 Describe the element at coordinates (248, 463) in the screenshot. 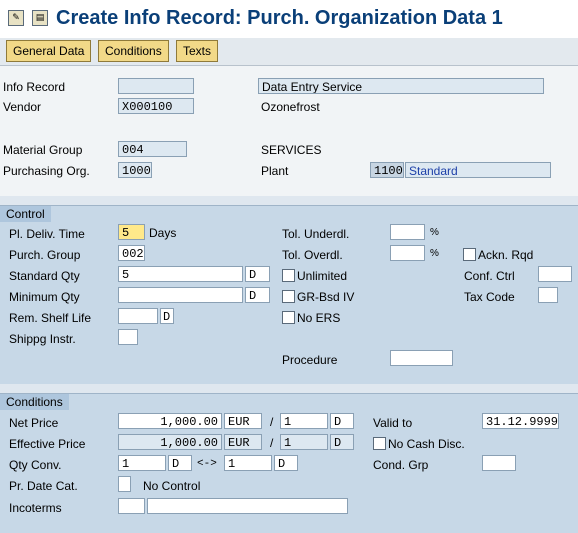

I see `qty-conv-to: 1` at that location.